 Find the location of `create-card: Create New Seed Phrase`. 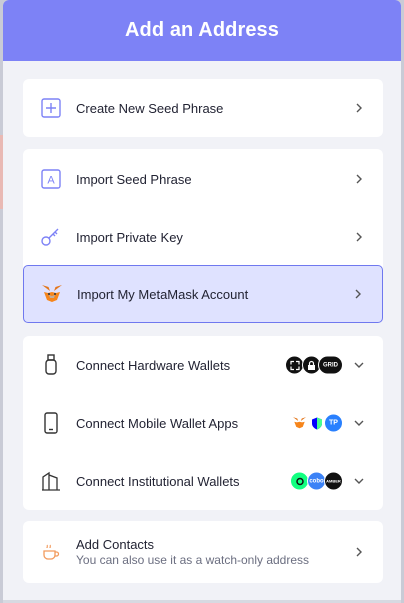

create-card: Create New Seed Phrase is located at coordinates (203, 108).